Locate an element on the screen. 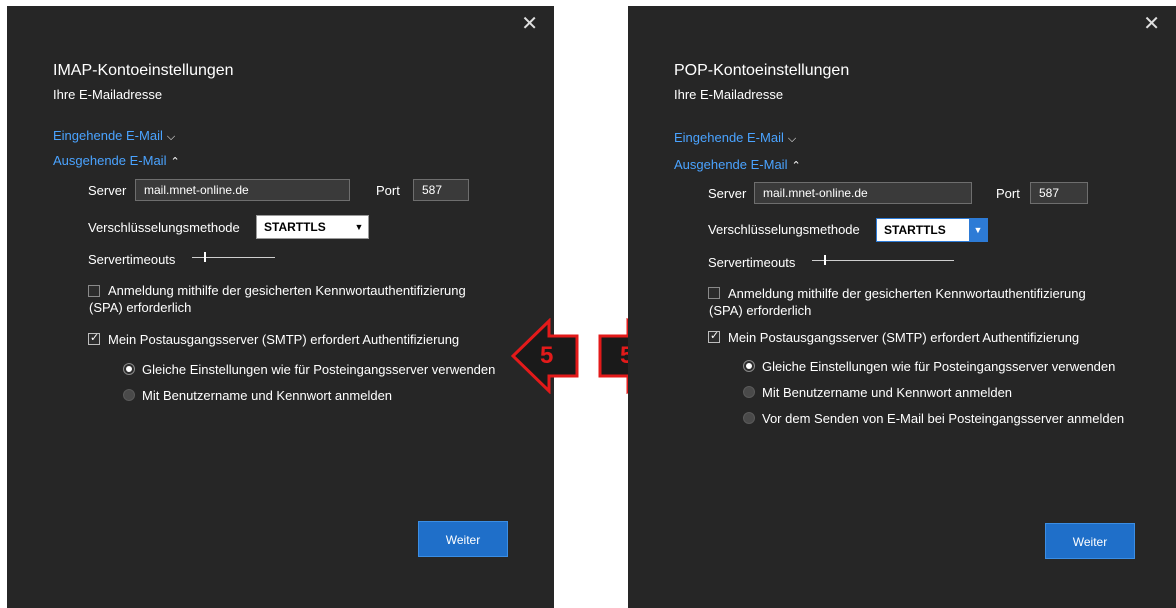 The height and width of the screenshot is (608, 1176). radio-pop-before-smtp is located at coordinates (749, 418).